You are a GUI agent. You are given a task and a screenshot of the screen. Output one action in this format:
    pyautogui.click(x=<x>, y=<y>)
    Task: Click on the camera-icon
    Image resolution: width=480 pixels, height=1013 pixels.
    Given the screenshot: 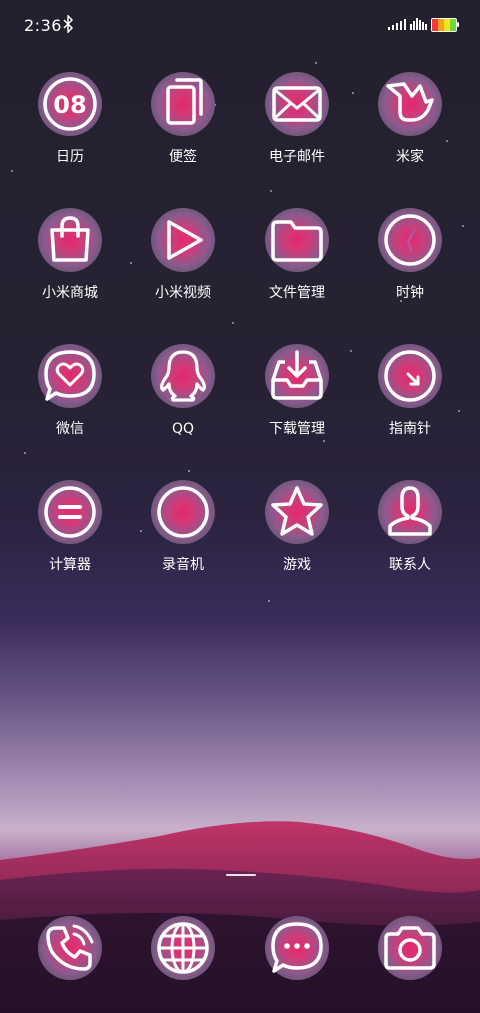 What is the action you would take?
    pyautogui.click(x=410, y=948)
    